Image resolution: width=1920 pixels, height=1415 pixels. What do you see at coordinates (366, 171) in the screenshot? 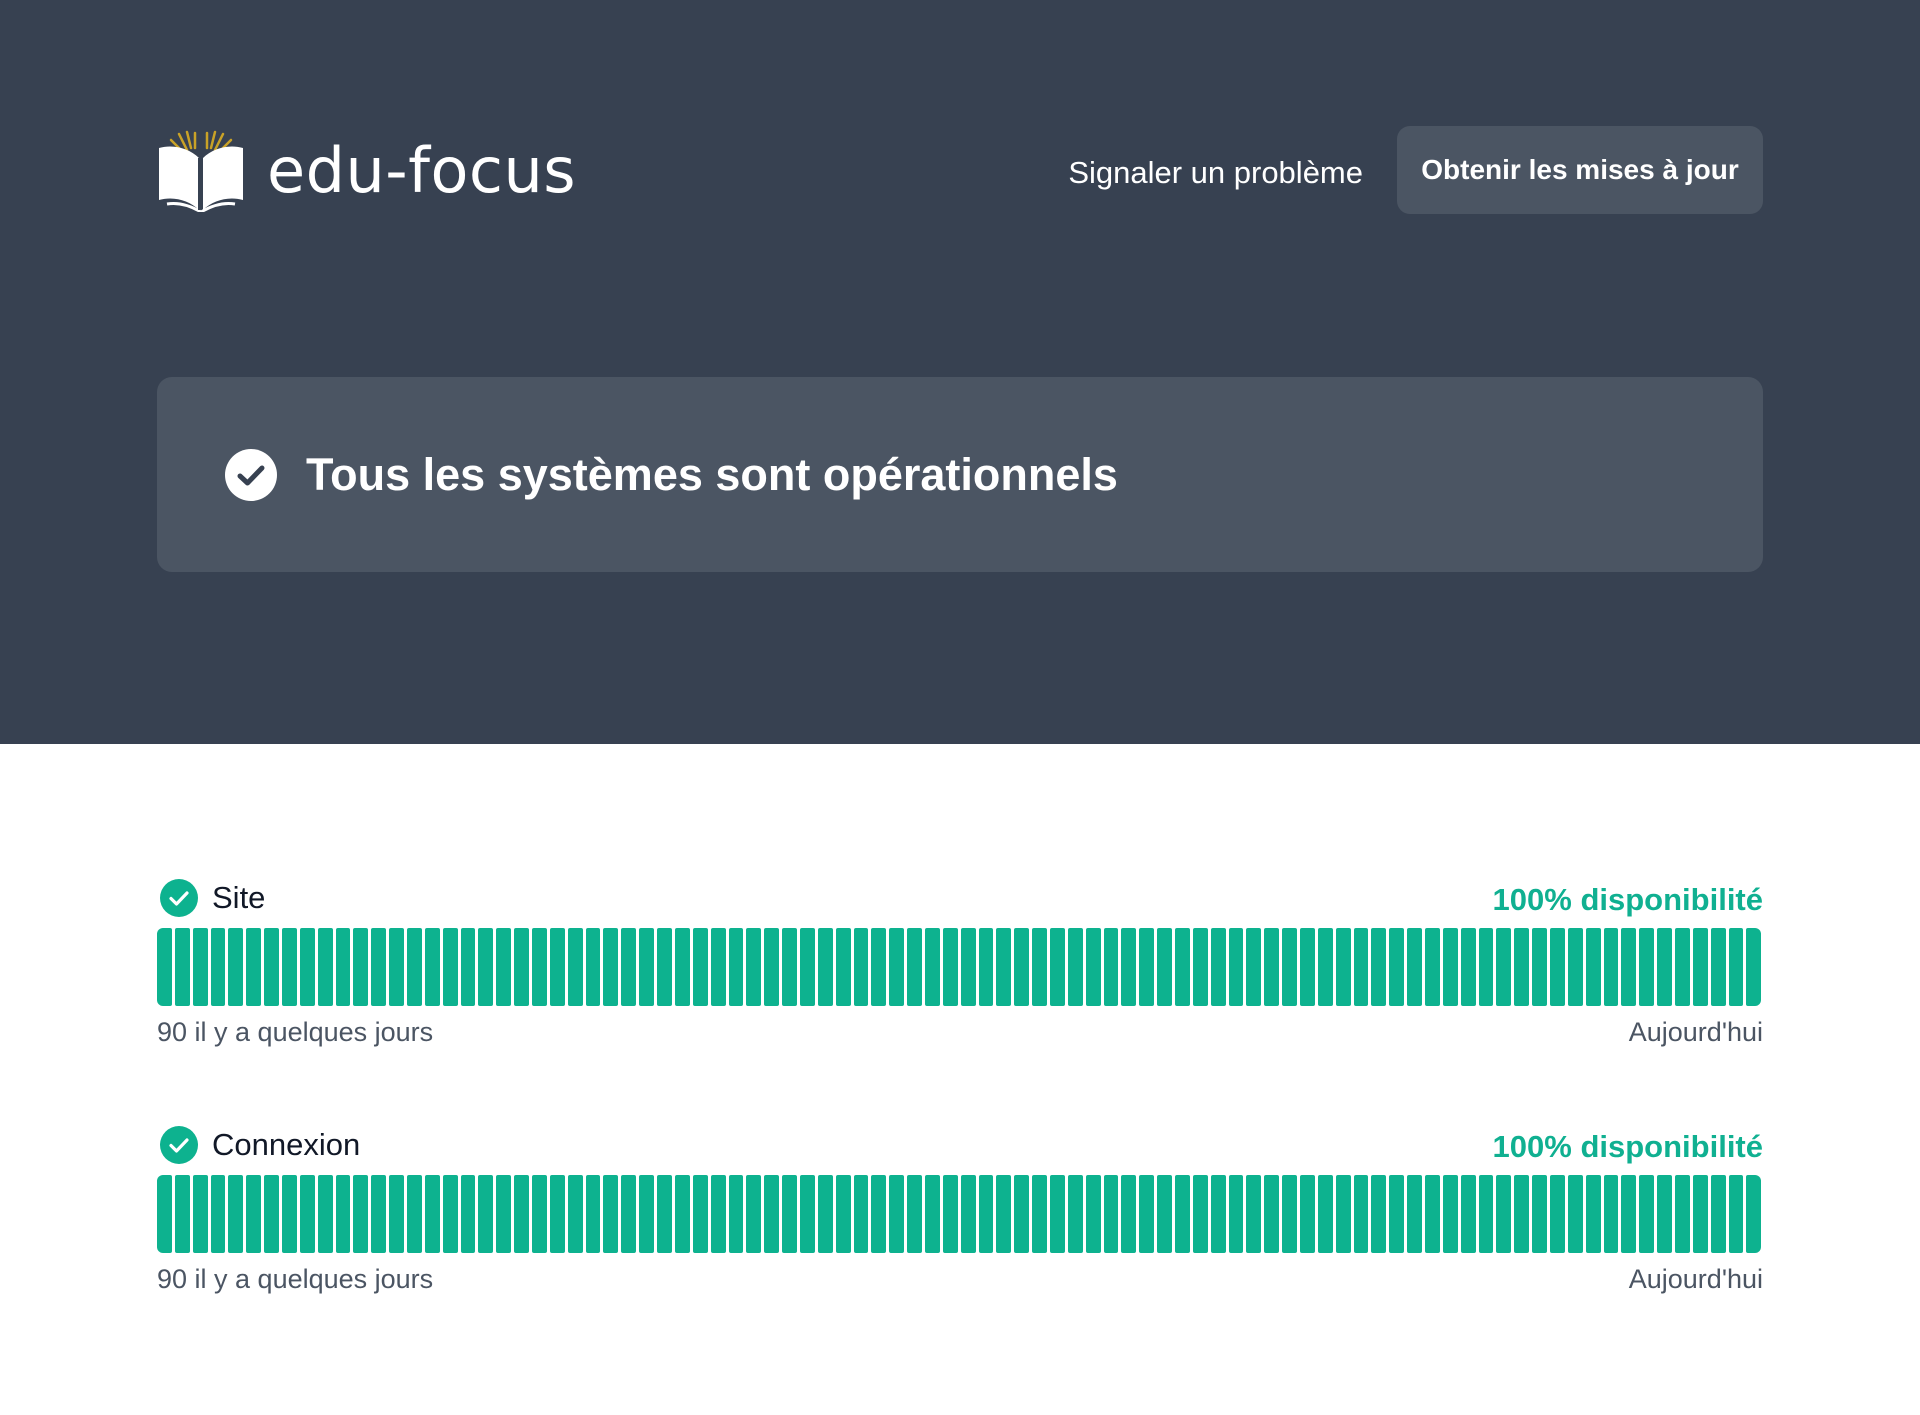
I see `brand-logo: edu-focus` at bounding box center [366, 171].